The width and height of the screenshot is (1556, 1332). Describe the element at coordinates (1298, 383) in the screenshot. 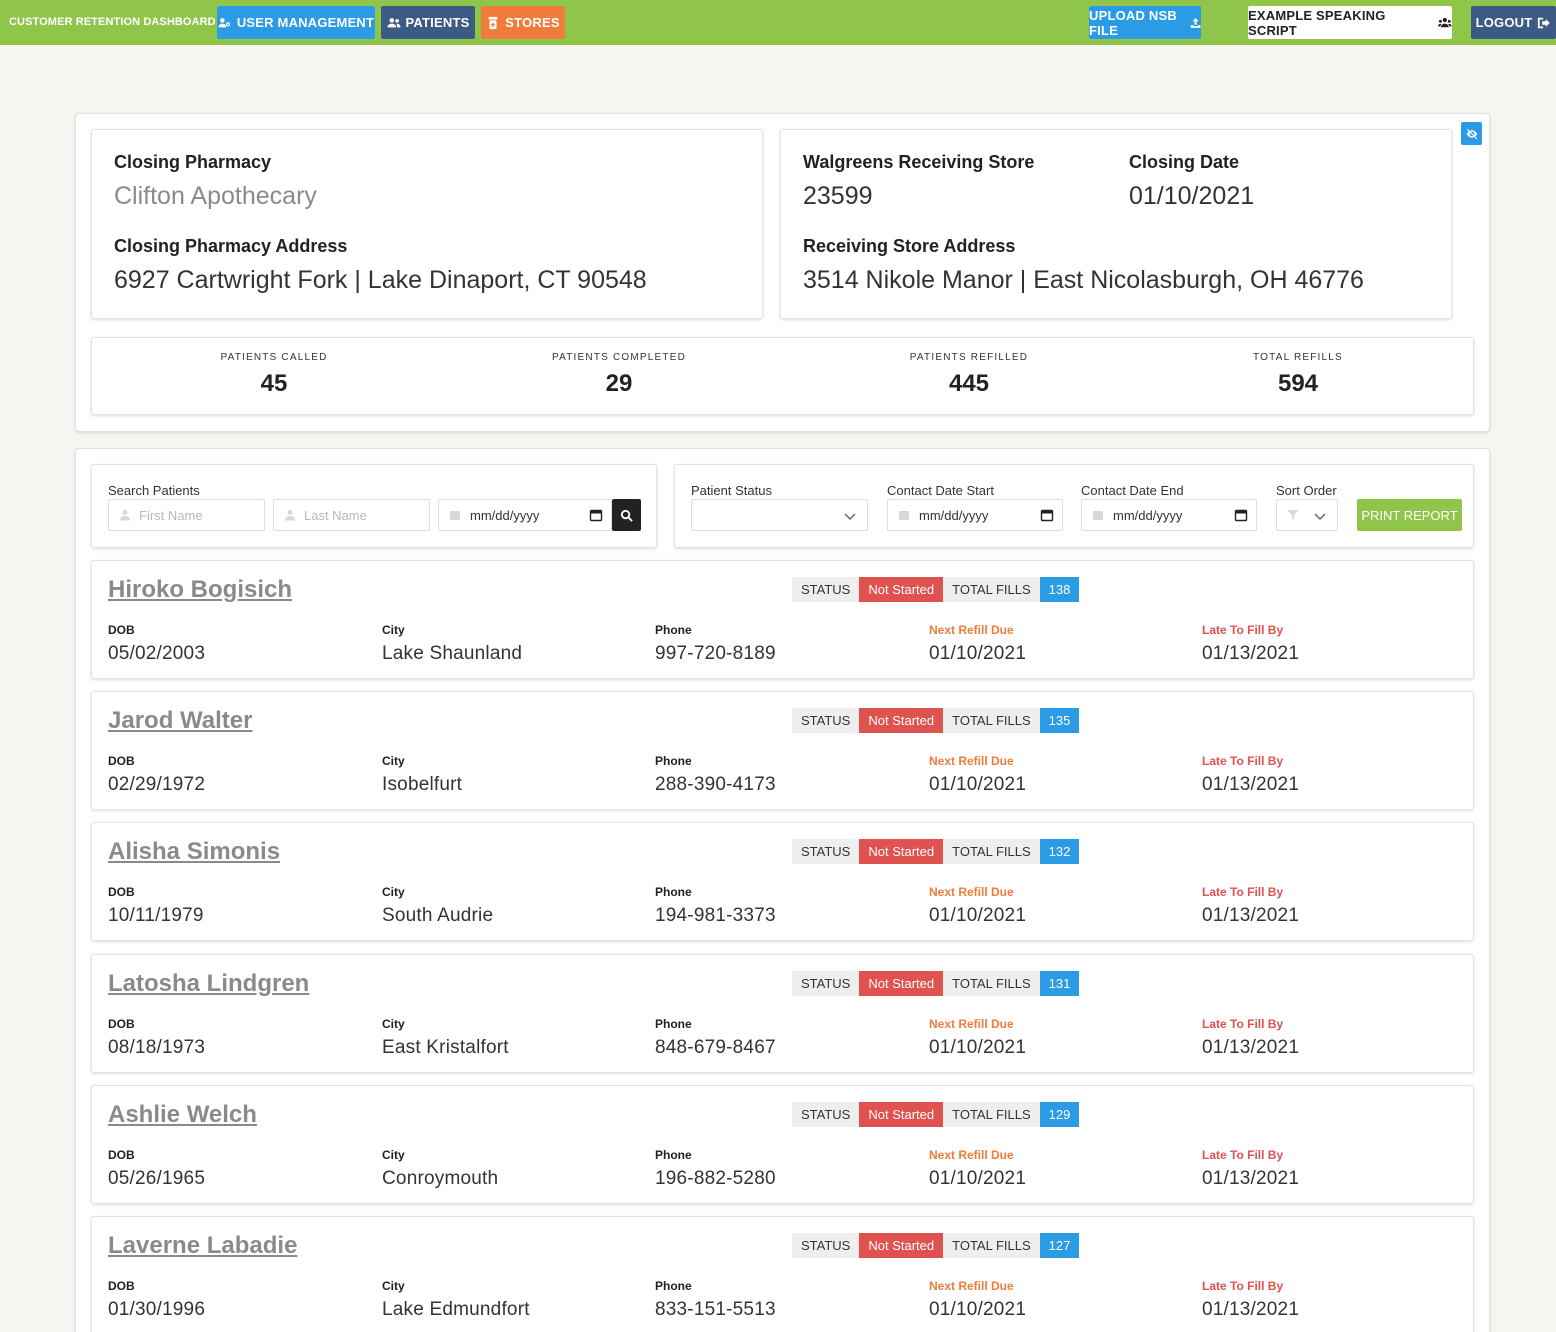

I see `stat-value: 594` at that location.